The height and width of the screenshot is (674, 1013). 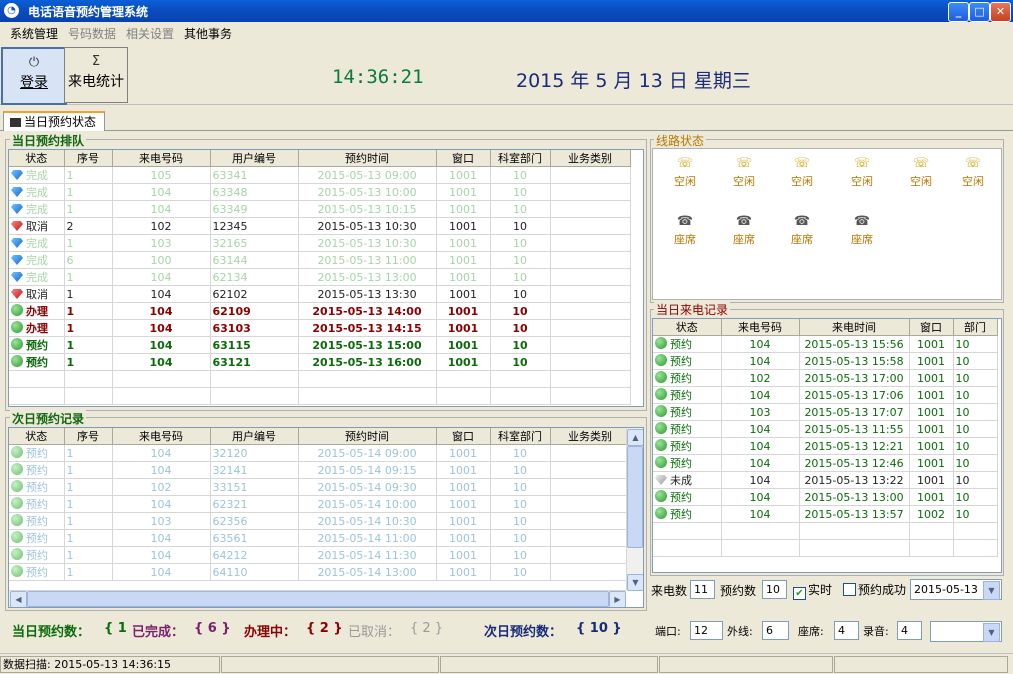 What do you see at coordinates (320, 345) in the screenshot?
I see `table-row: 预约 1 104 63115 2015-05-13 15:00 1001 10` at bounding box center [320, 345].